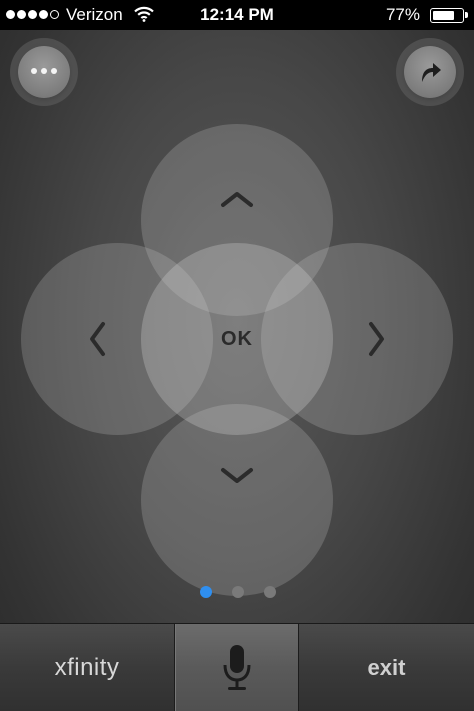 The image size is (474, 711). What do you see at coordinates (237, 475) in the screenshot?
I see `chevron-down-icon` at bounding box center [237, 475].